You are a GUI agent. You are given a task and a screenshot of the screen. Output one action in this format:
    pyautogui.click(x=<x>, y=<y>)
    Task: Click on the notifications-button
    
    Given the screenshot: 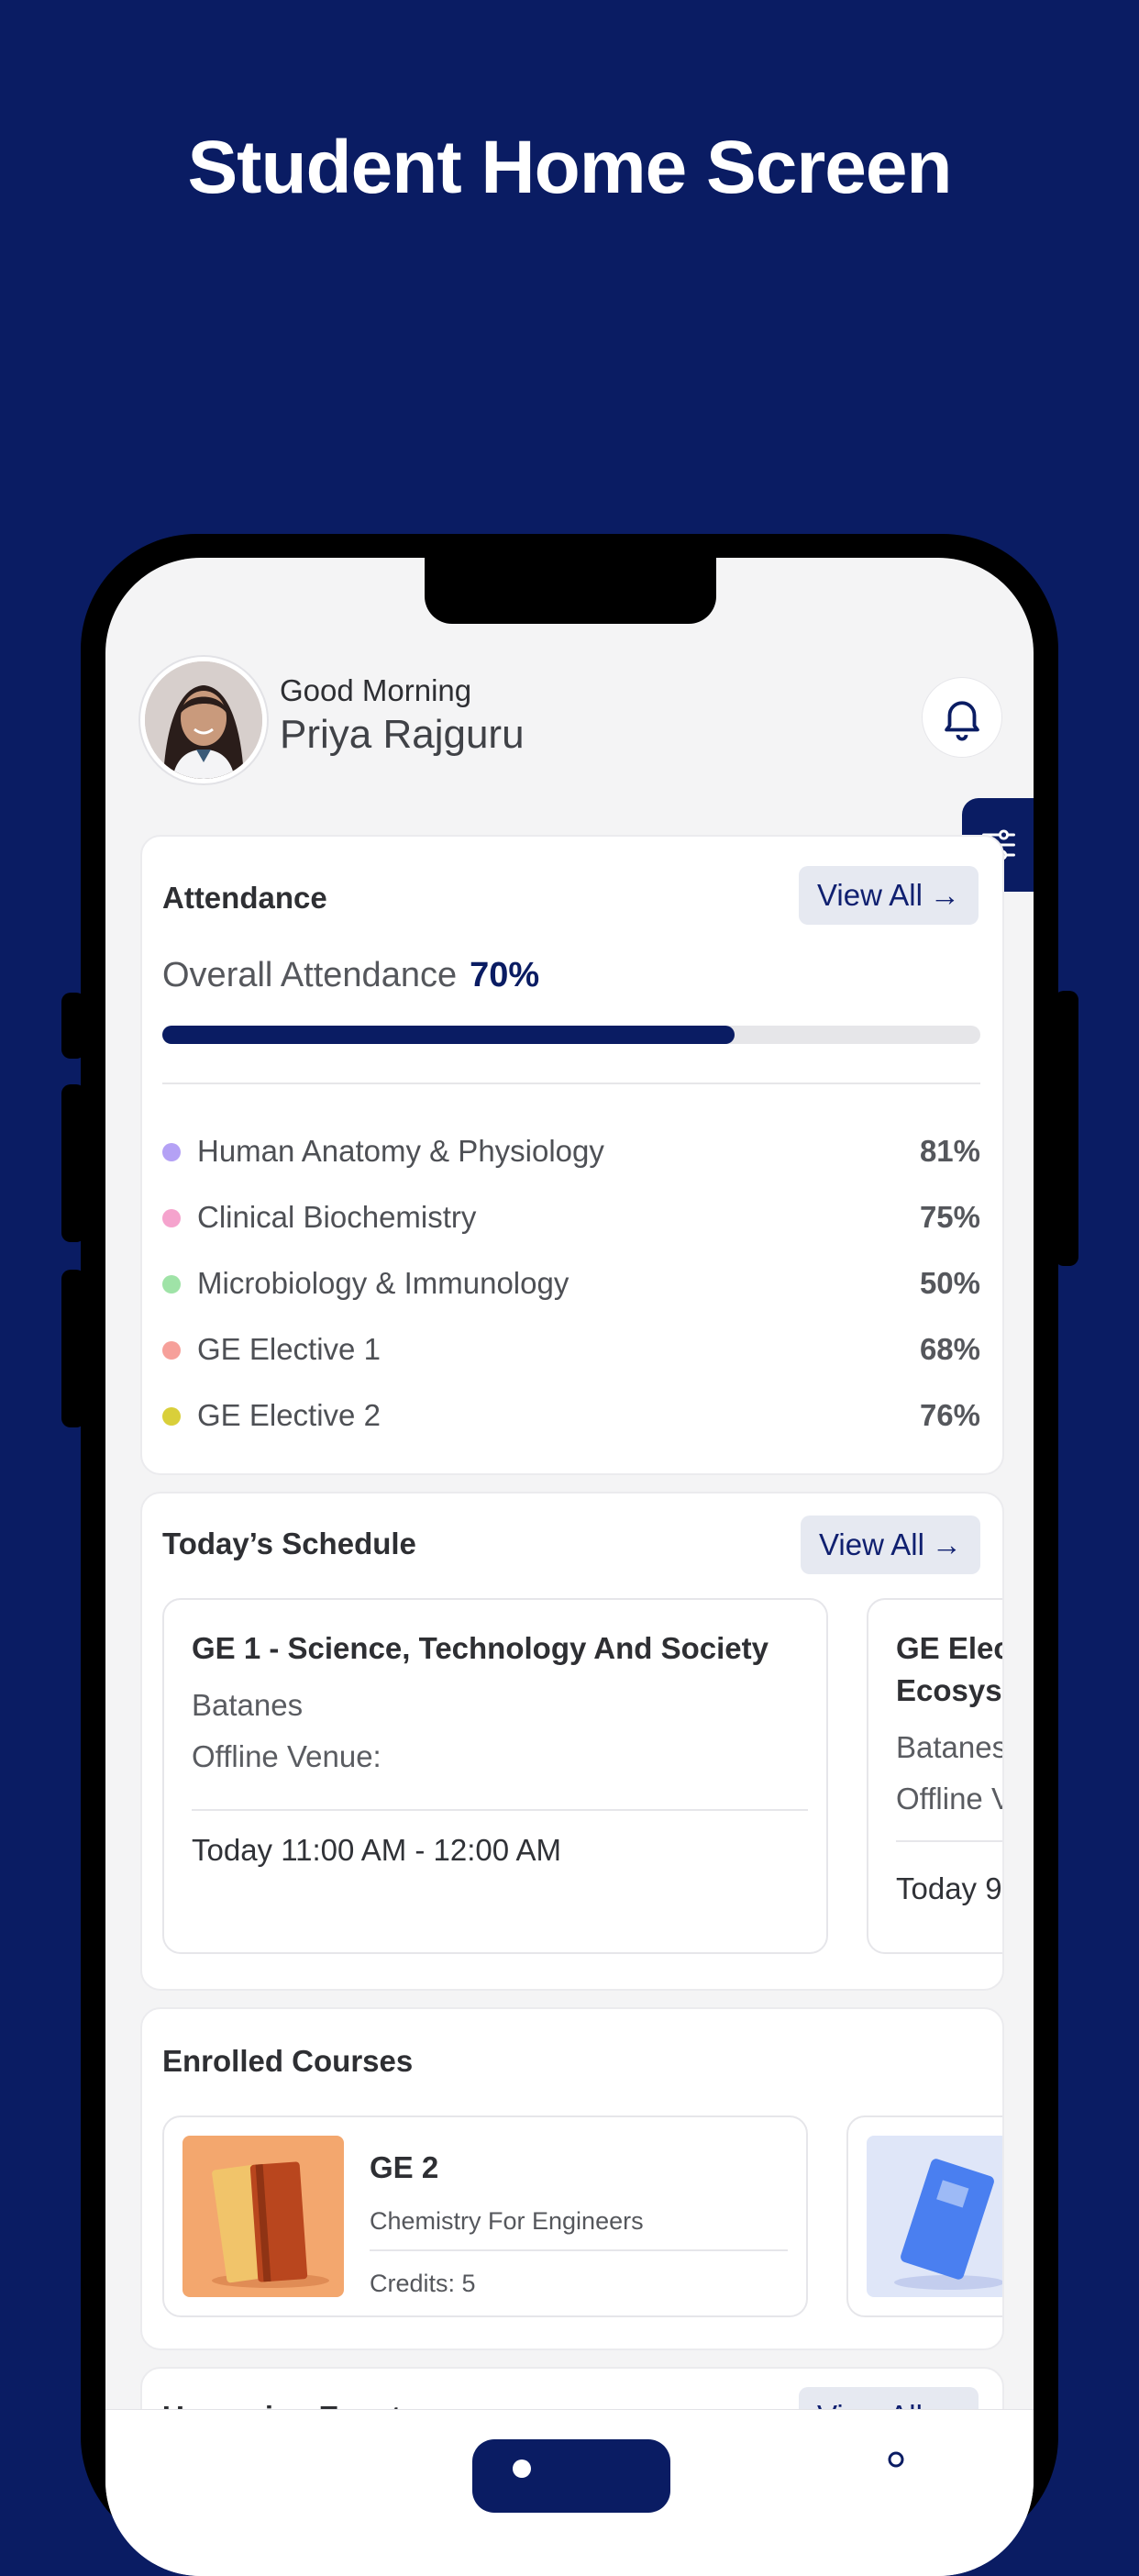 What is the action you would take?
    pyautogui.click(x=962, y=717)
    